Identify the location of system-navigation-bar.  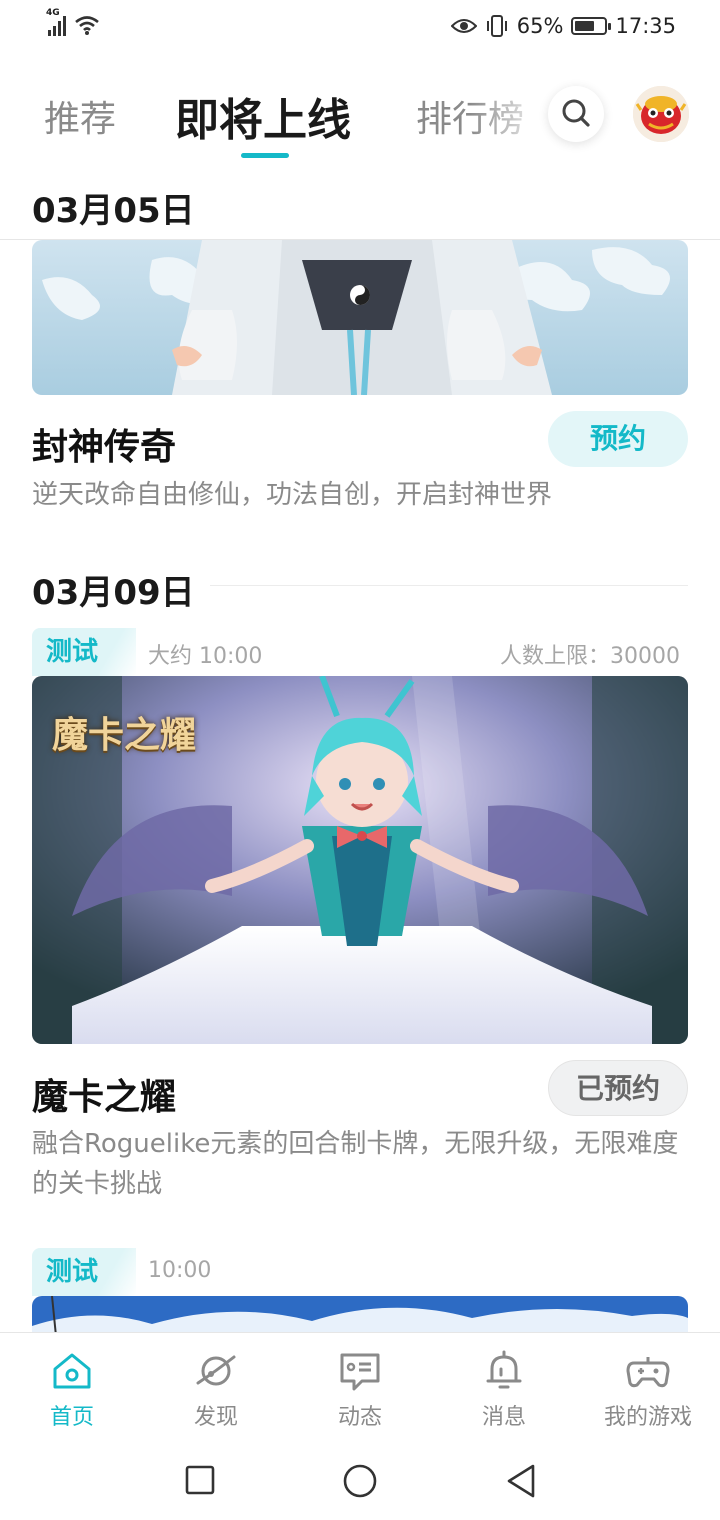
(360, 1482).